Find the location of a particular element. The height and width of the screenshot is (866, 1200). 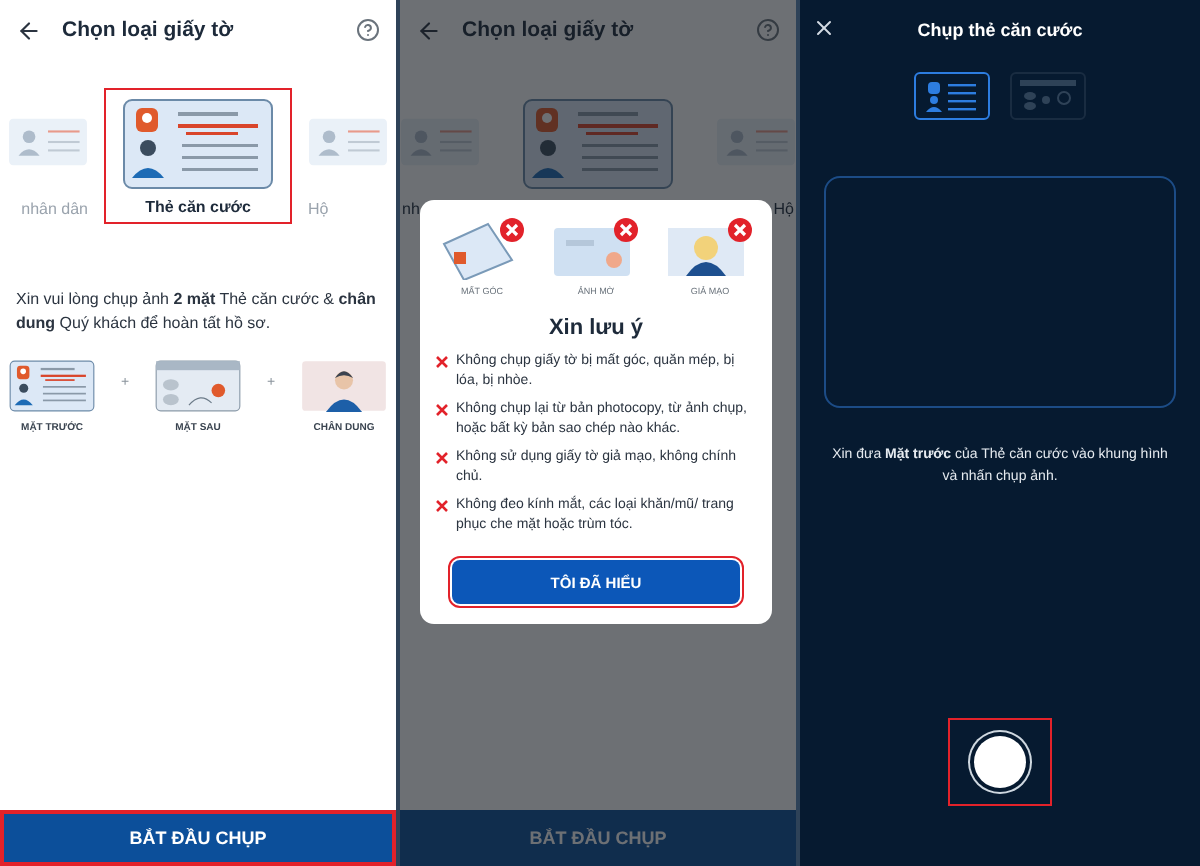

close-button is located at coordinates (824, 28).